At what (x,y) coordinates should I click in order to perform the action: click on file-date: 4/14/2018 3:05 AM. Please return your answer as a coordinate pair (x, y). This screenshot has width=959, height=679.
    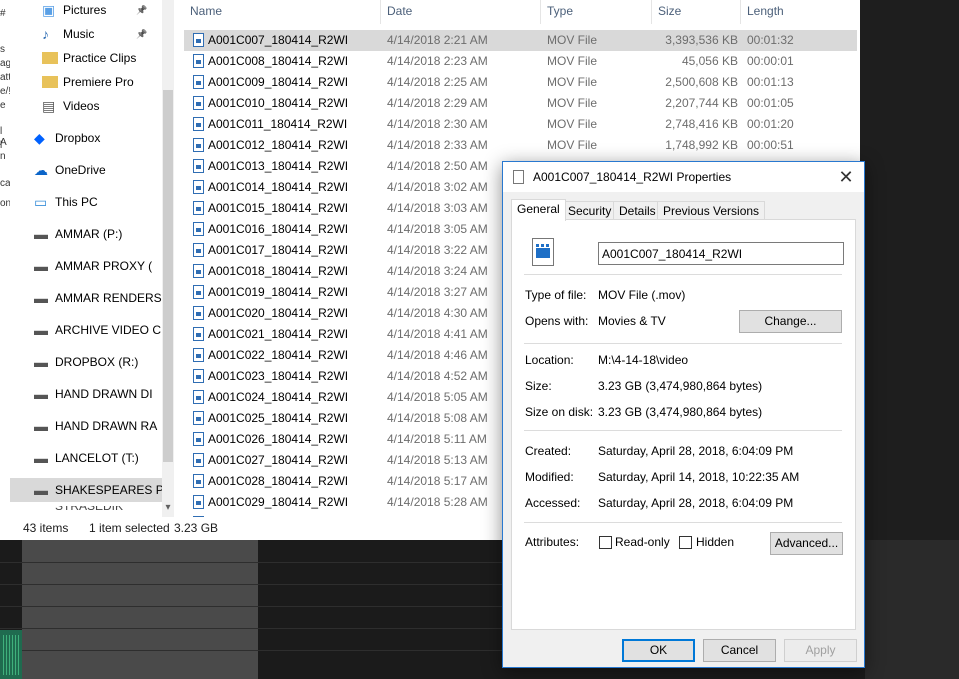
    Looking at the image, I should click on (437, 229).